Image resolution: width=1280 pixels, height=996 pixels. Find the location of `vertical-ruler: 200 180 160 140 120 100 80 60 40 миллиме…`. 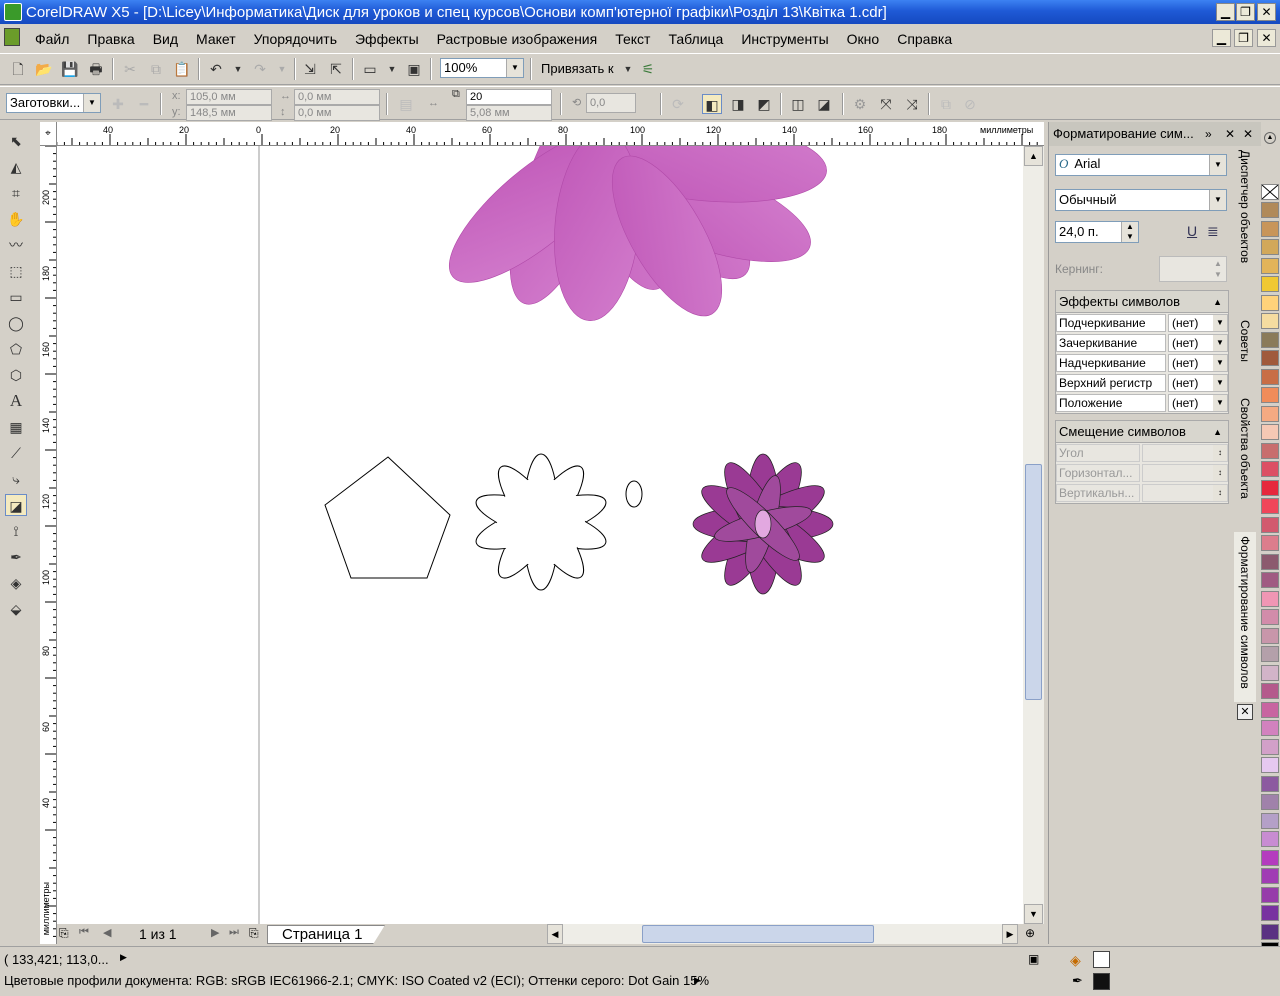

vertical-ruler: 200 180 160 140 120 100 80 60 40 миллиме… is located at coordinates (48, 545).